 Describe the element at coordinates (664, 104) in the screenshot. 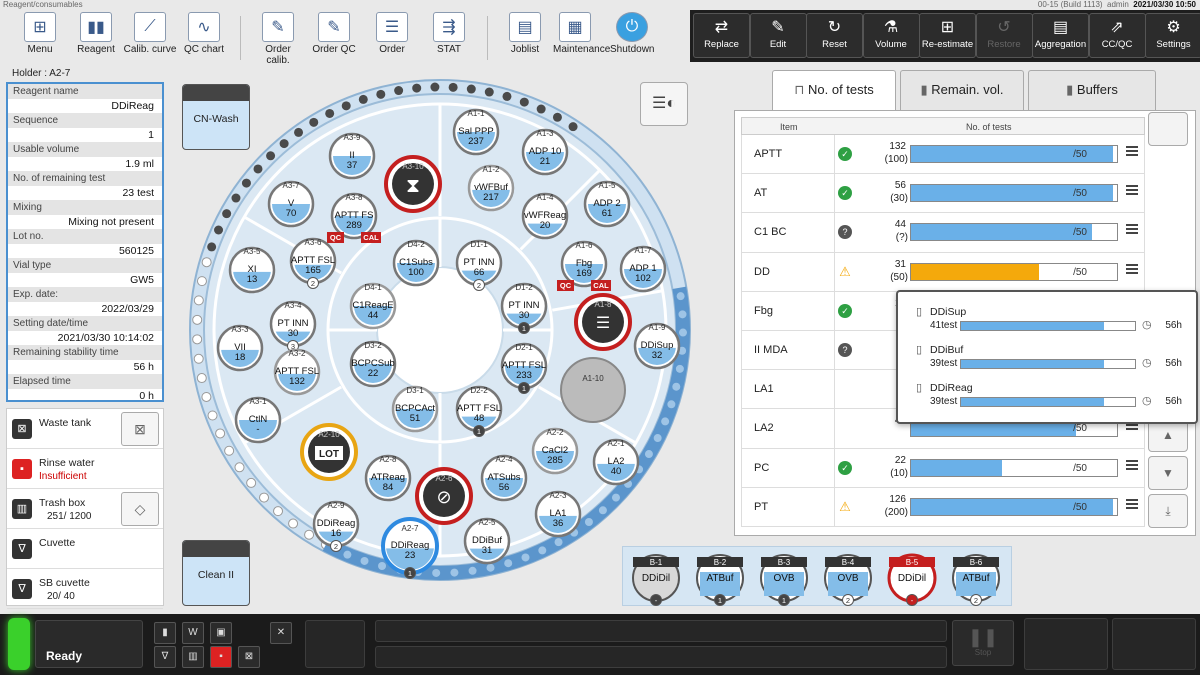

I see `view-toggle-button: ☰◐` at that location.